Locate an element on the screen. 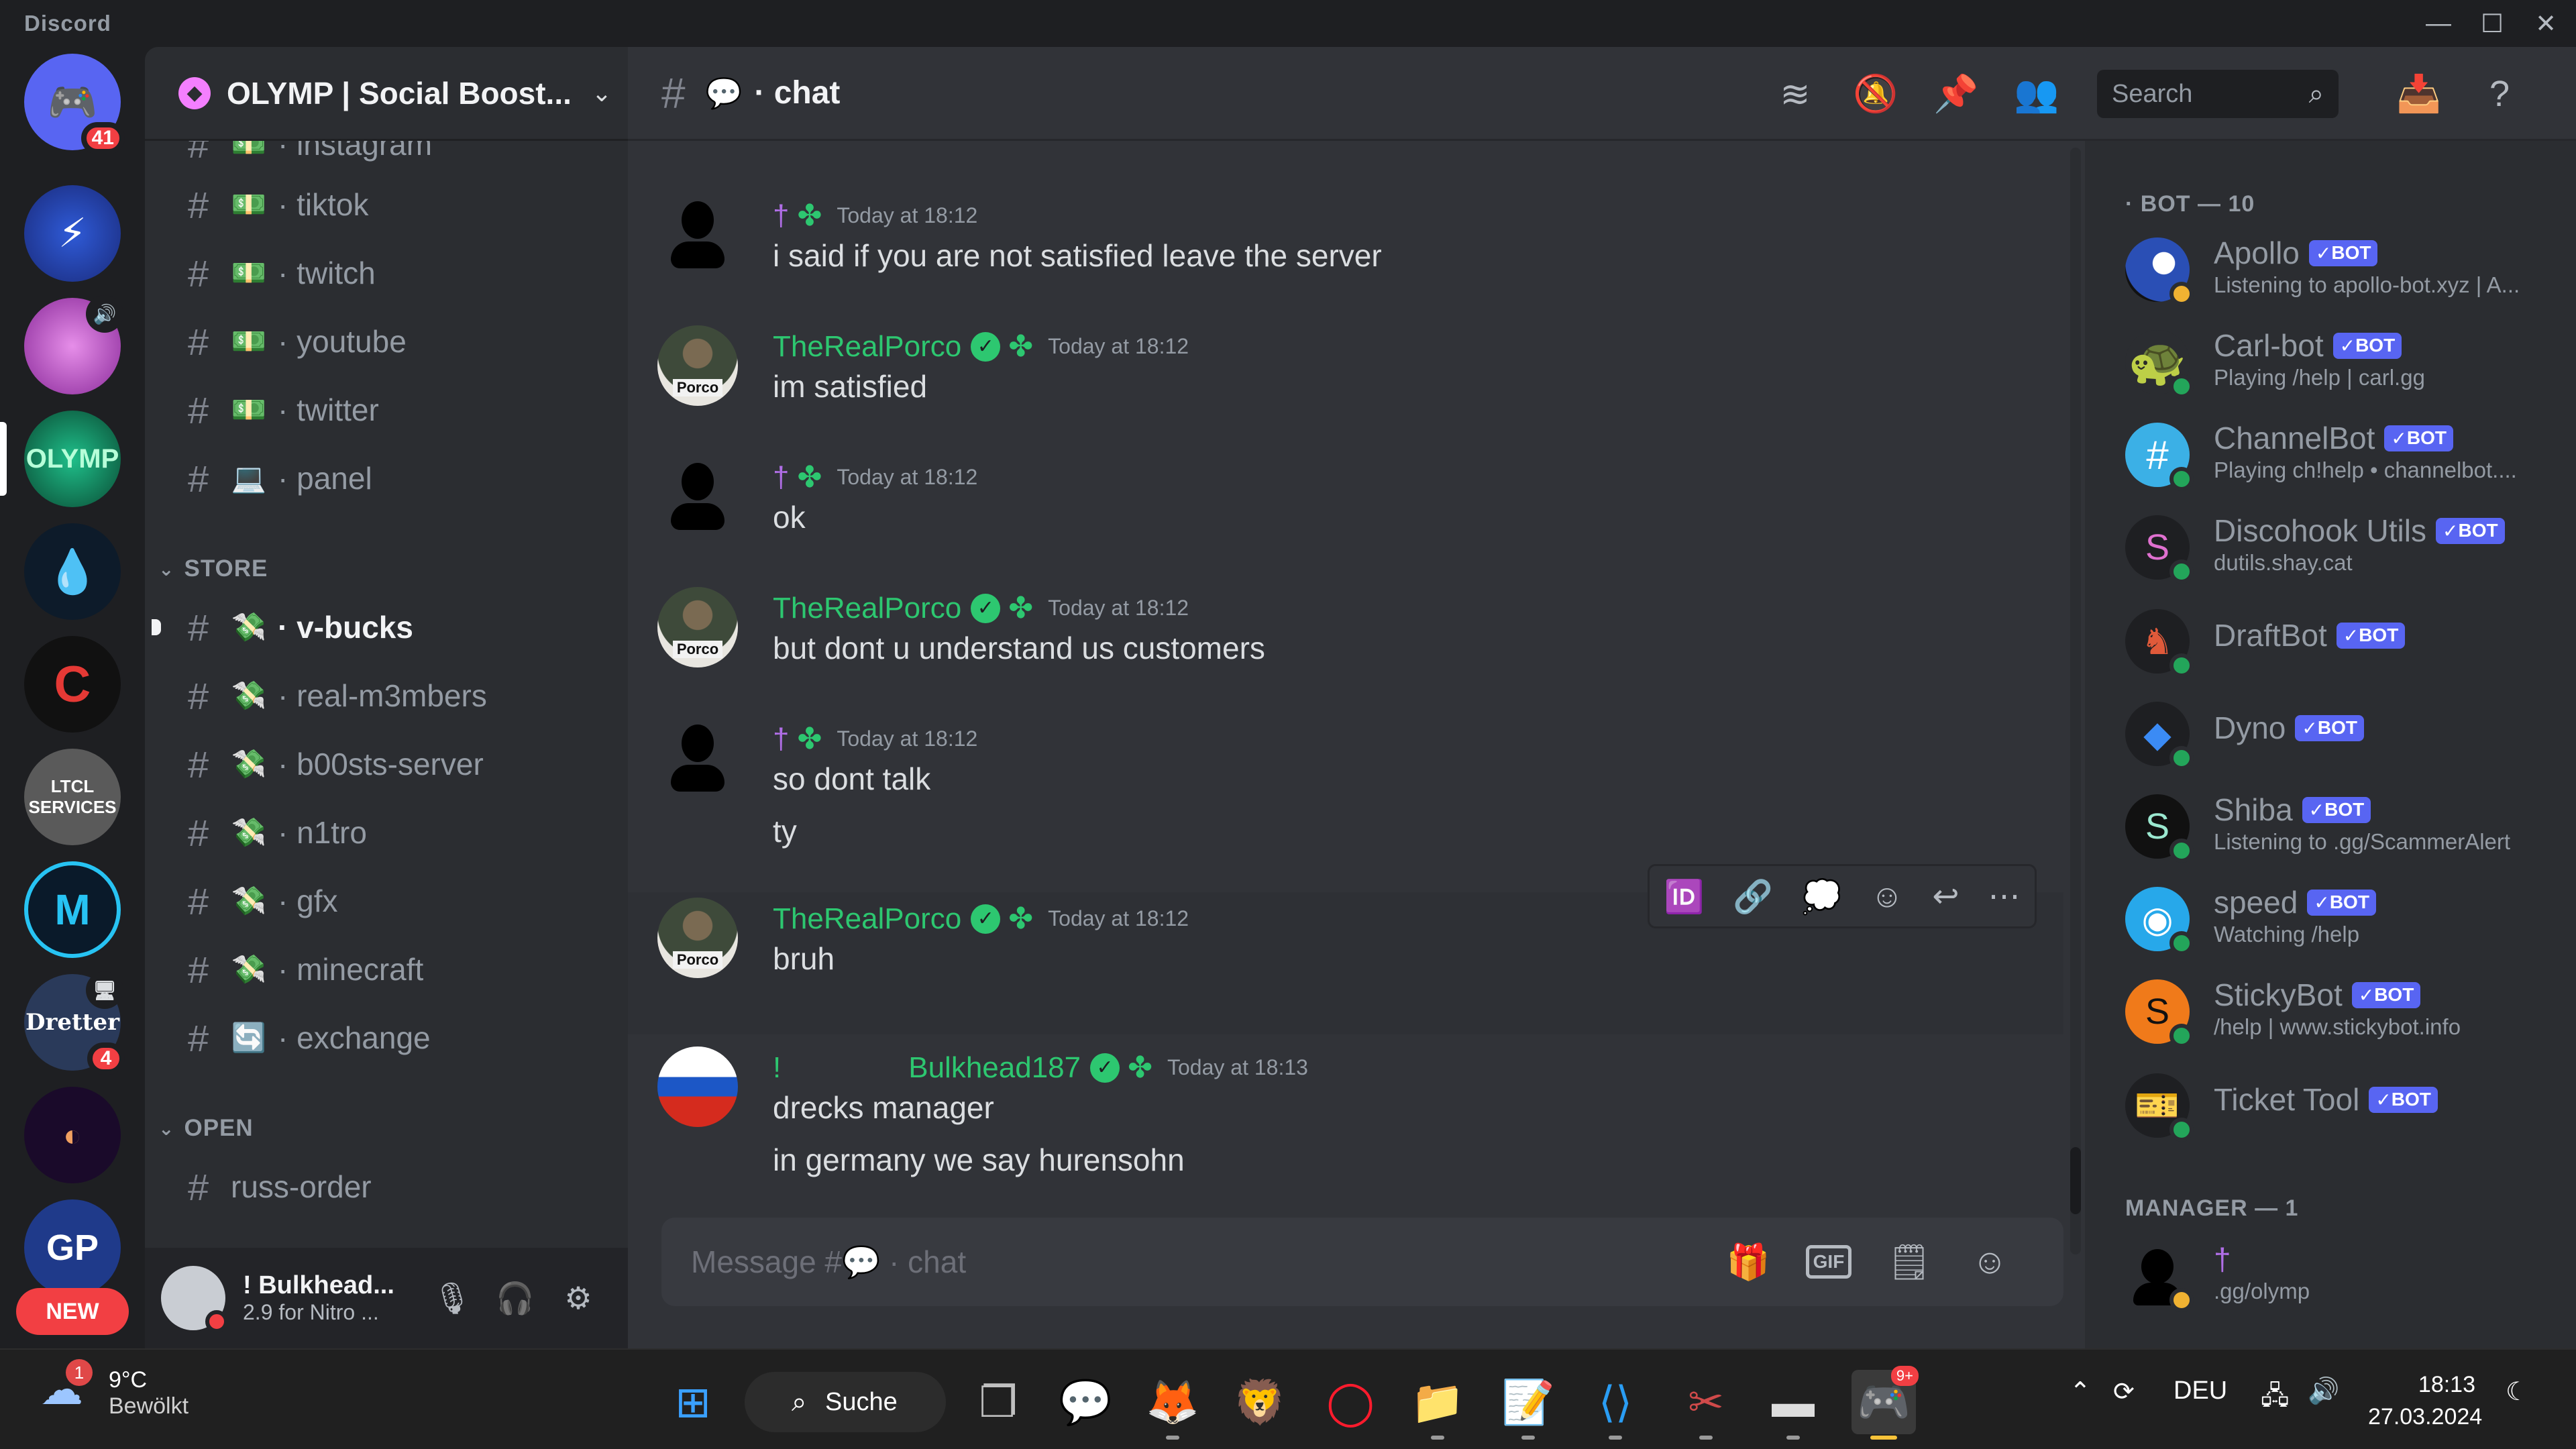 Image resolution: width=2576 pixels, height=1449 pixels. channel-tiktok: # 💵 · tiktok is located at coordinates (393, 204).